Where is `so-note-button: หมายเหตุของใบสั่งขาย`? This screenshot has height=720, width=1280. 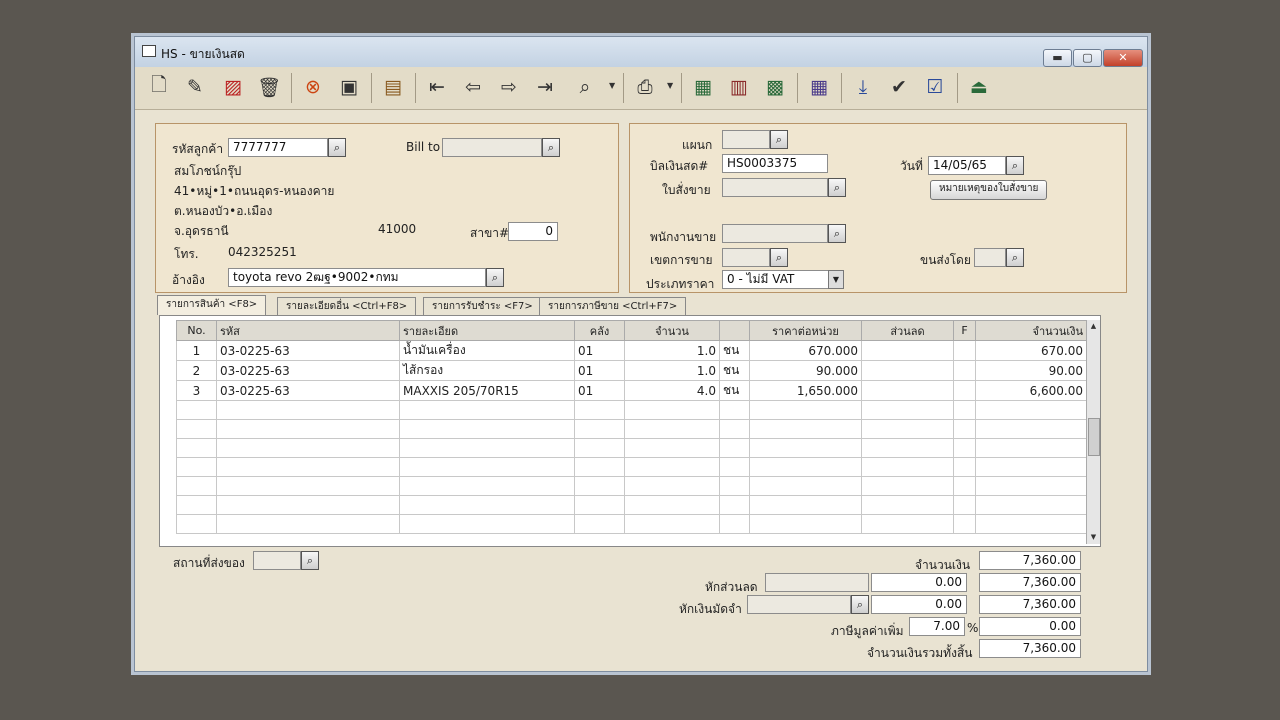
so-note-button: หมายเหตุของใบสั่งขาย is located at coordinates (989, 190).